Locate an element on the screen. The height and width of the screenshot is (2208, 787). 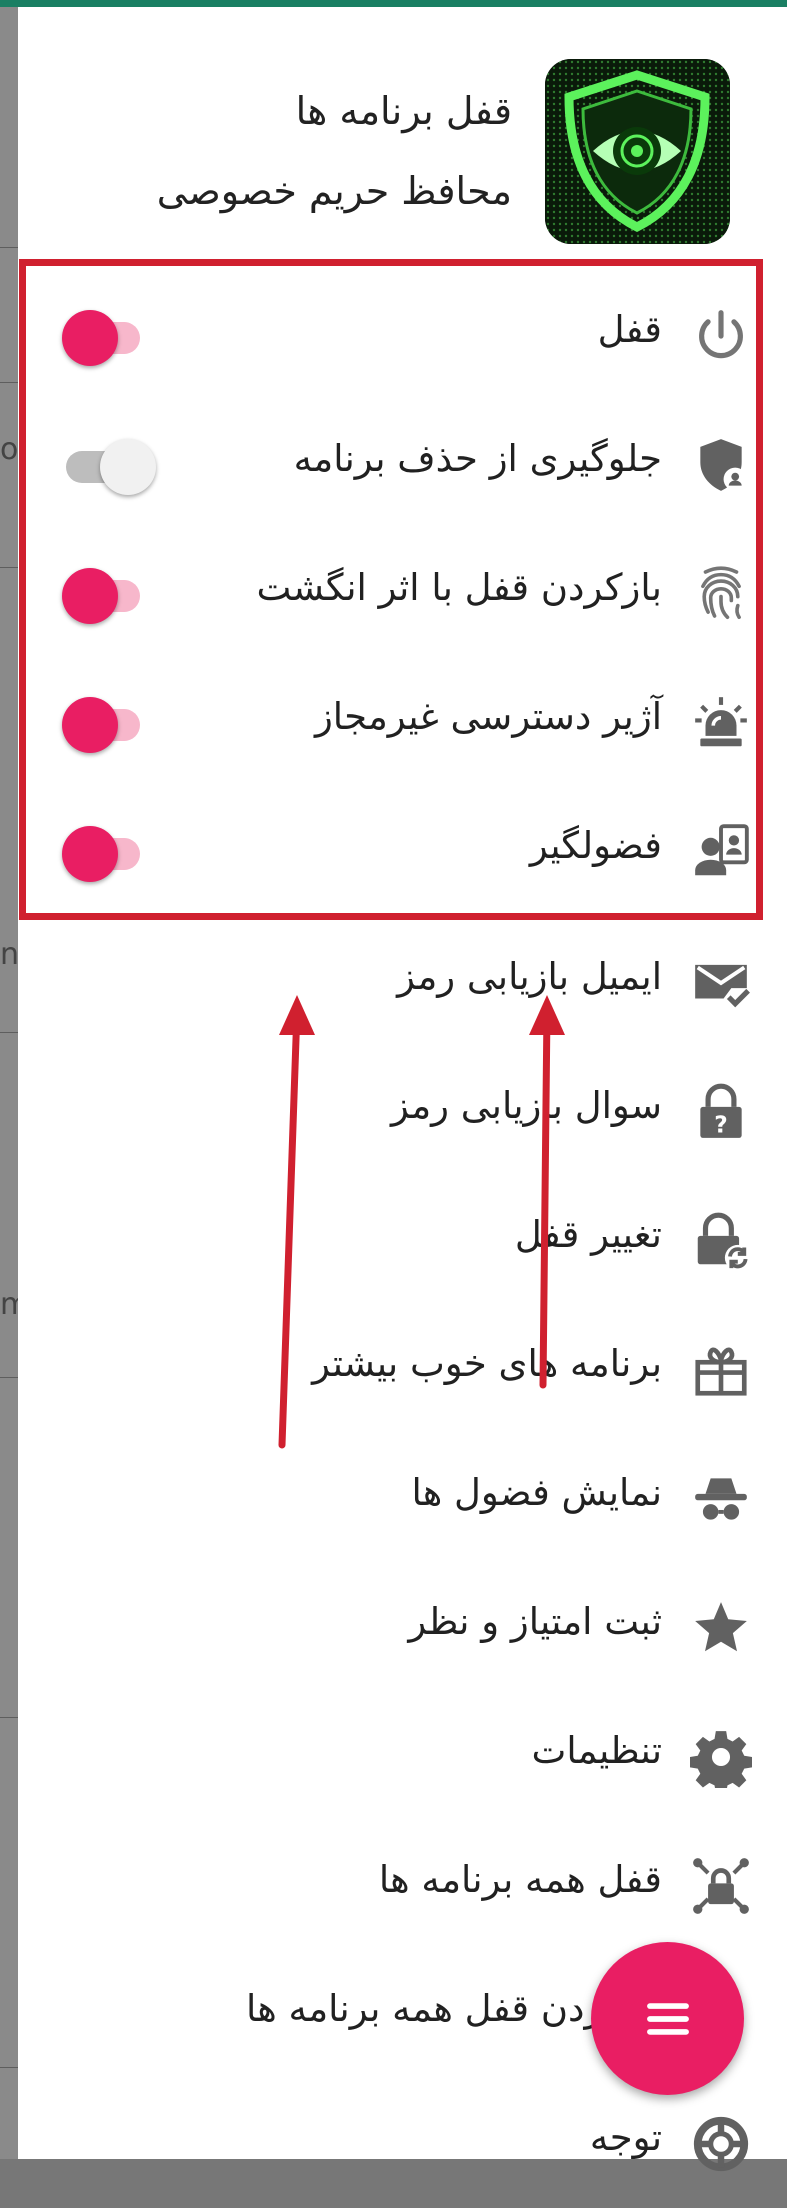
gear-icon is located at coordinates (721, 1757).